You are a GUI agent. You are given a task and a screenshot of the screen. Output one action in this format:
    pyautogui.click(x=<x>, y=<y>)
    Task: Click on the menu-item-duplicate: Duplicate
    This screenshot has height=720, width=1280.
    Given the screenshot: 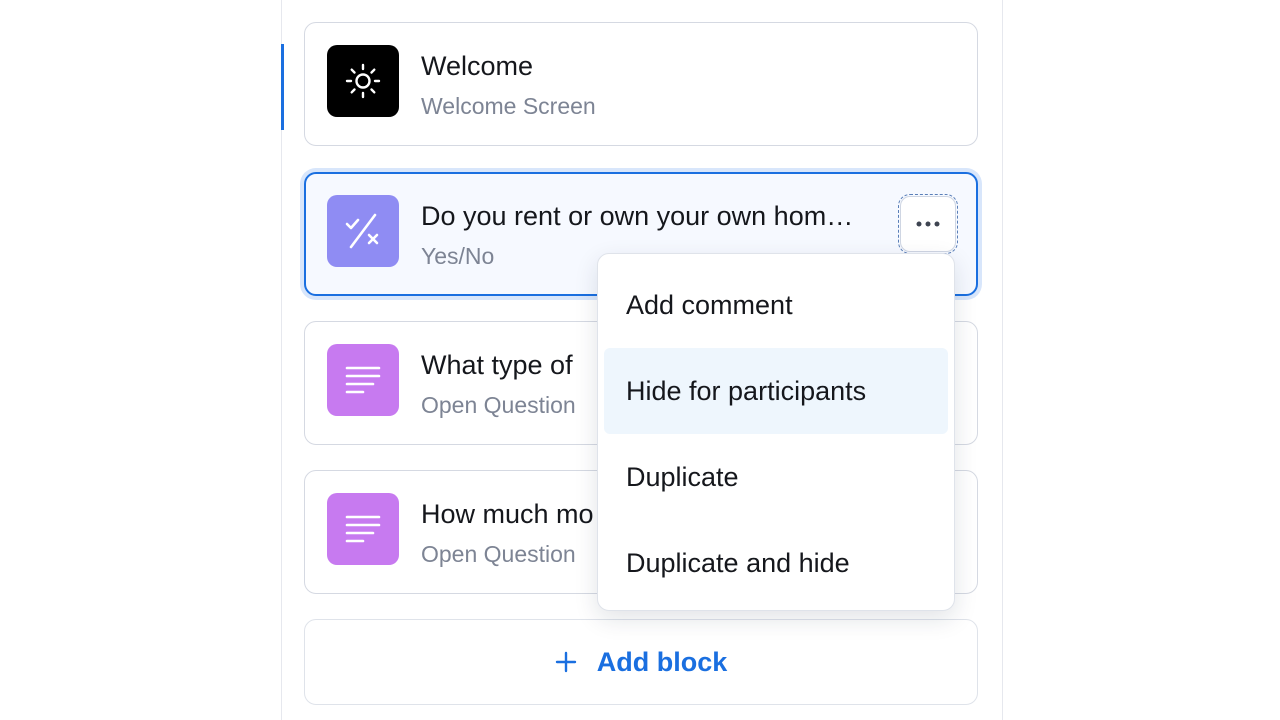 What is the action you would take?
    pyautogui.click(x=776, y=477)
    